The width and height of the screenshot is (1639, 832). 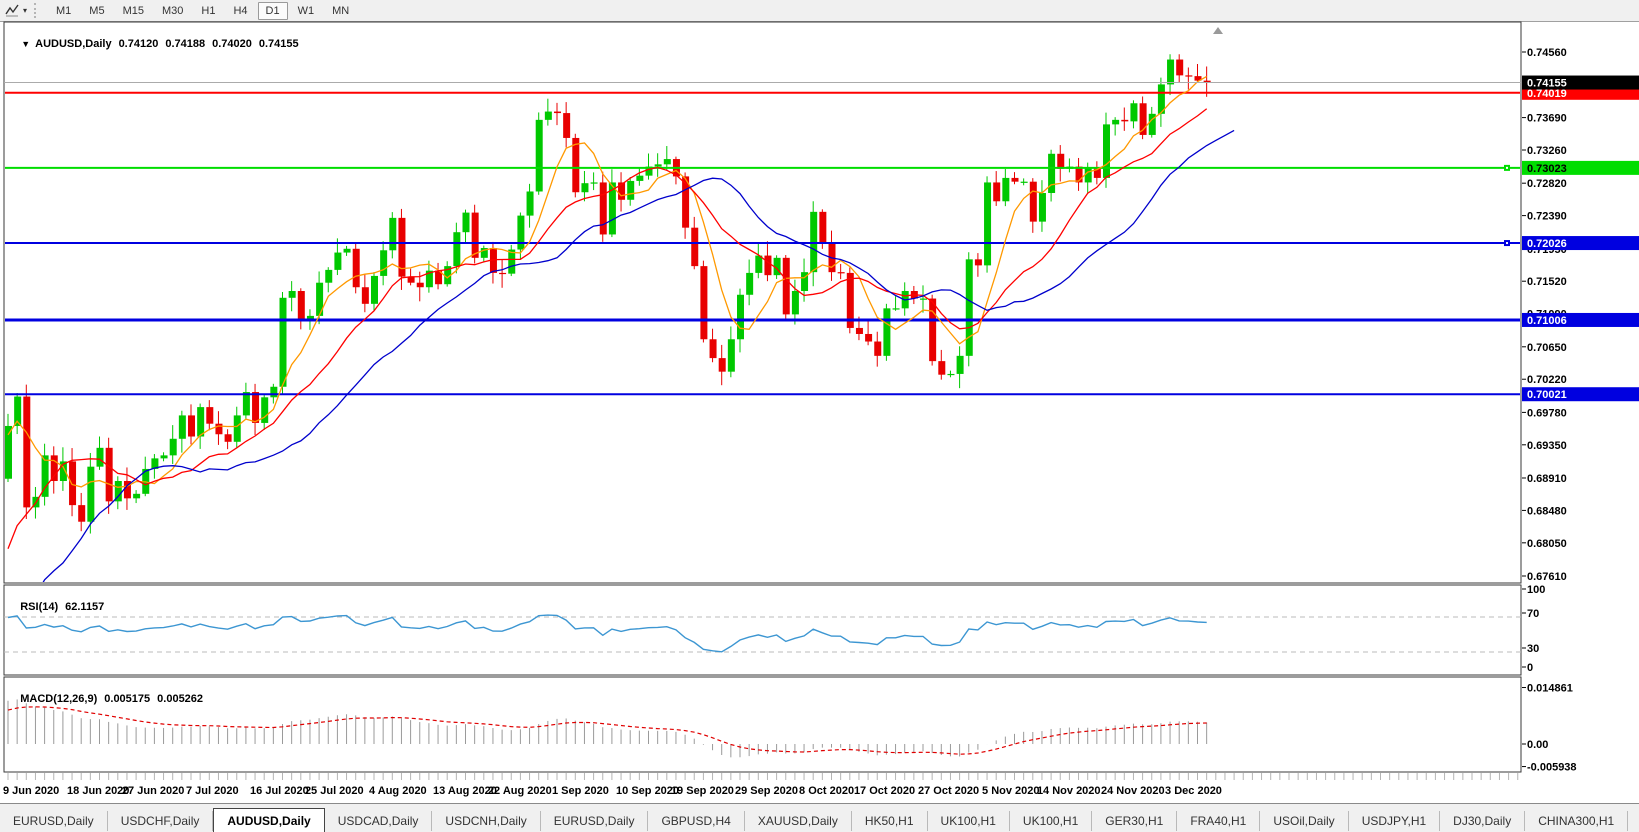 I want to click on ohlc-high: 0.74188, so click(x=185, y=44).